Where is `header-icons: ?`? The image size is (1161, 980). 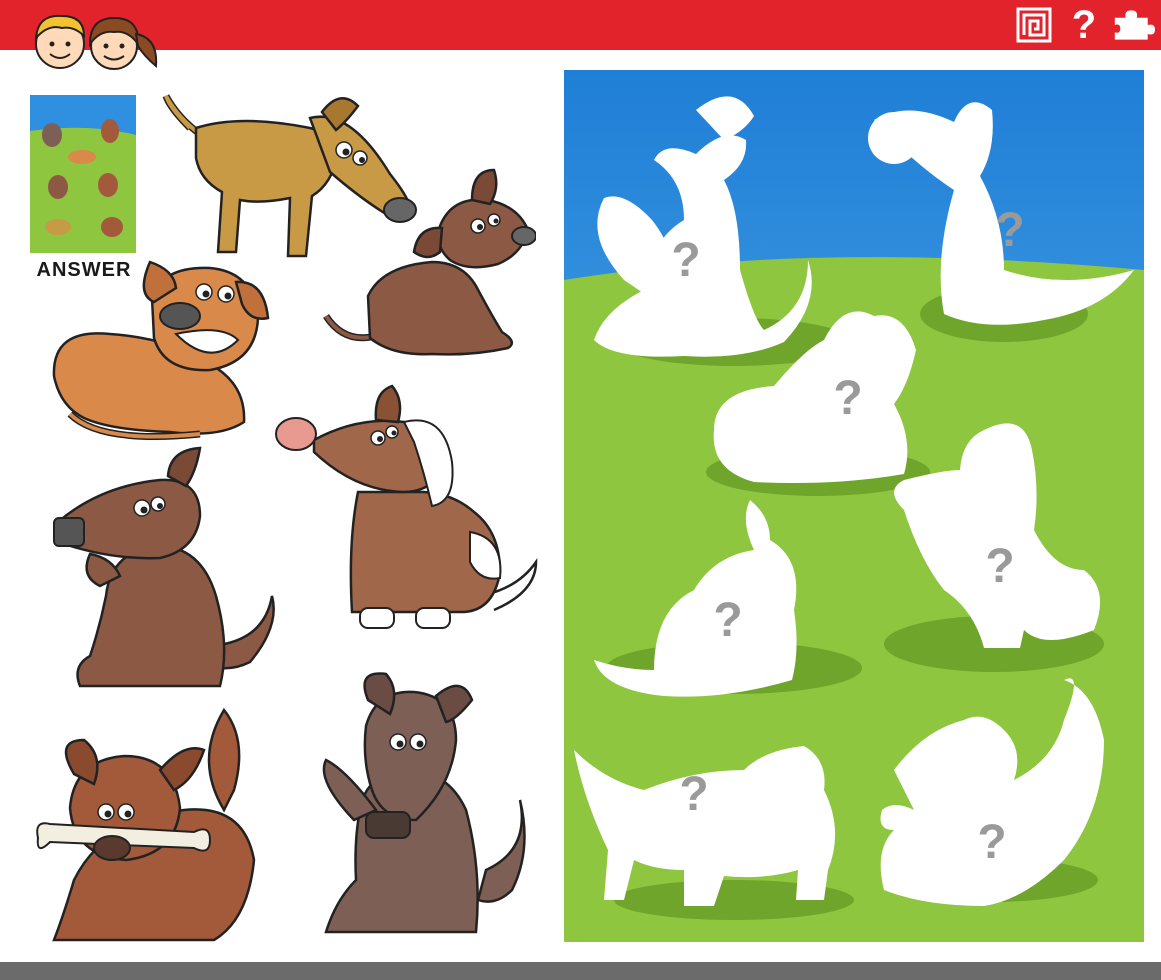 header-icons: ? is located at coordinates (1084, 25).